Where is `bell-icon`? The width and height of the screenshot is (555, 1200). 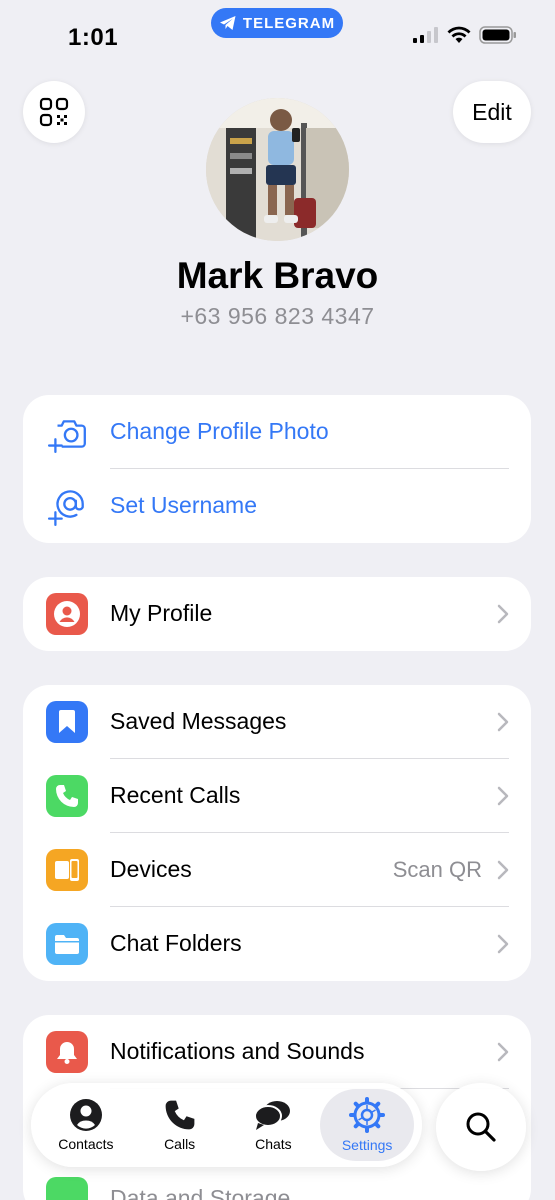 bell-icon is located at coordinates (67, 1052).